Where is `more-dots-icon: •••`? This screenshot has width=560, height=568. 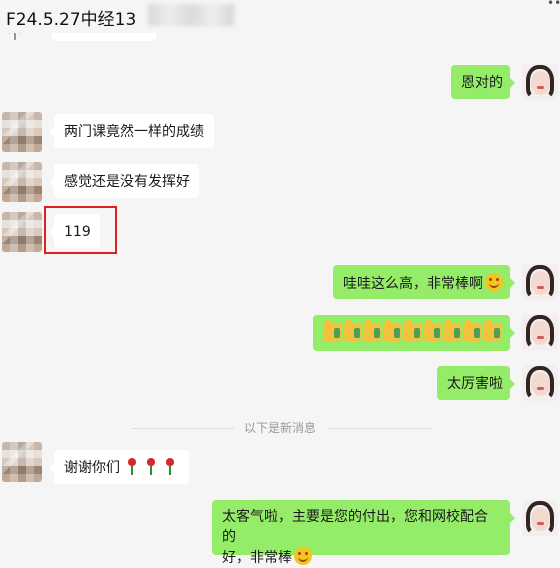 more-dots-icon: ••• is located at coordinates (553, 5).